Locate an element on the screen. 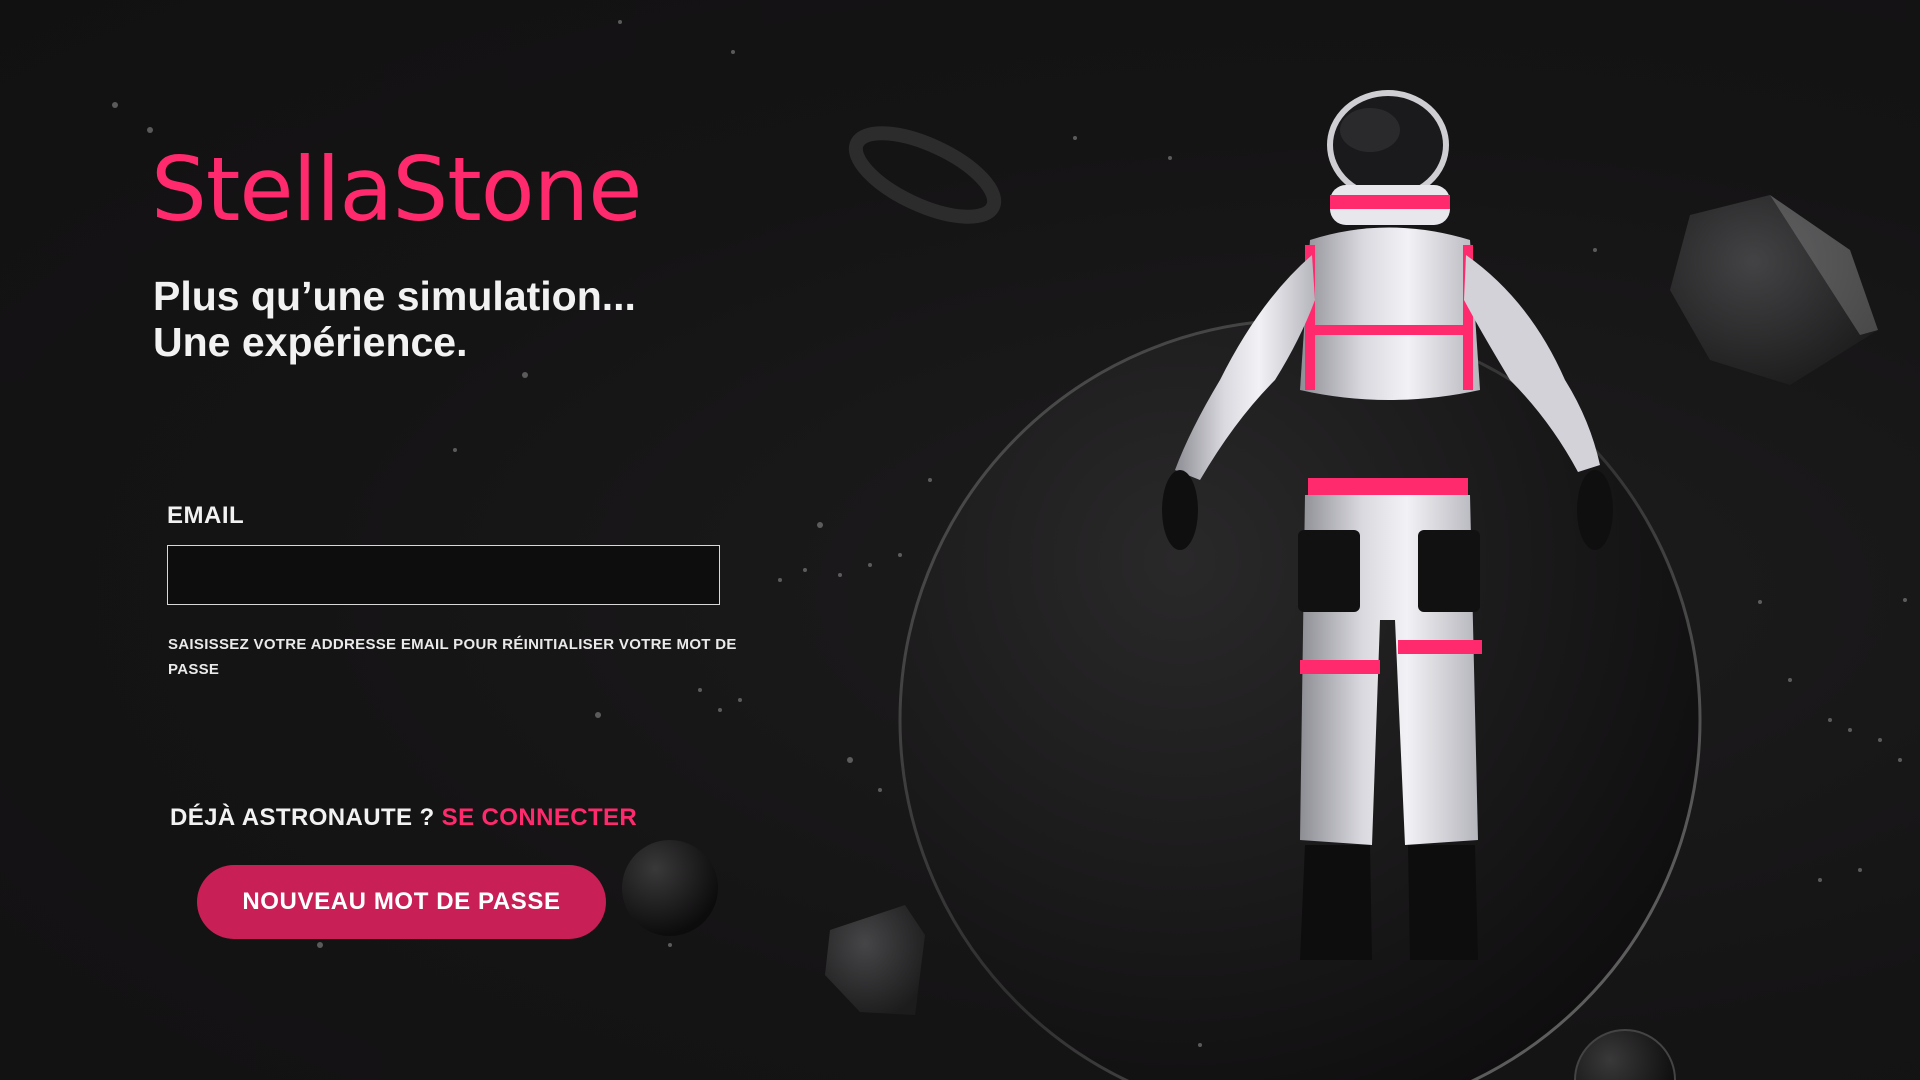 This screenshot has width=1920, height=1080. tagline-line-2: Une expérience. is located at coordinates (310, 342).